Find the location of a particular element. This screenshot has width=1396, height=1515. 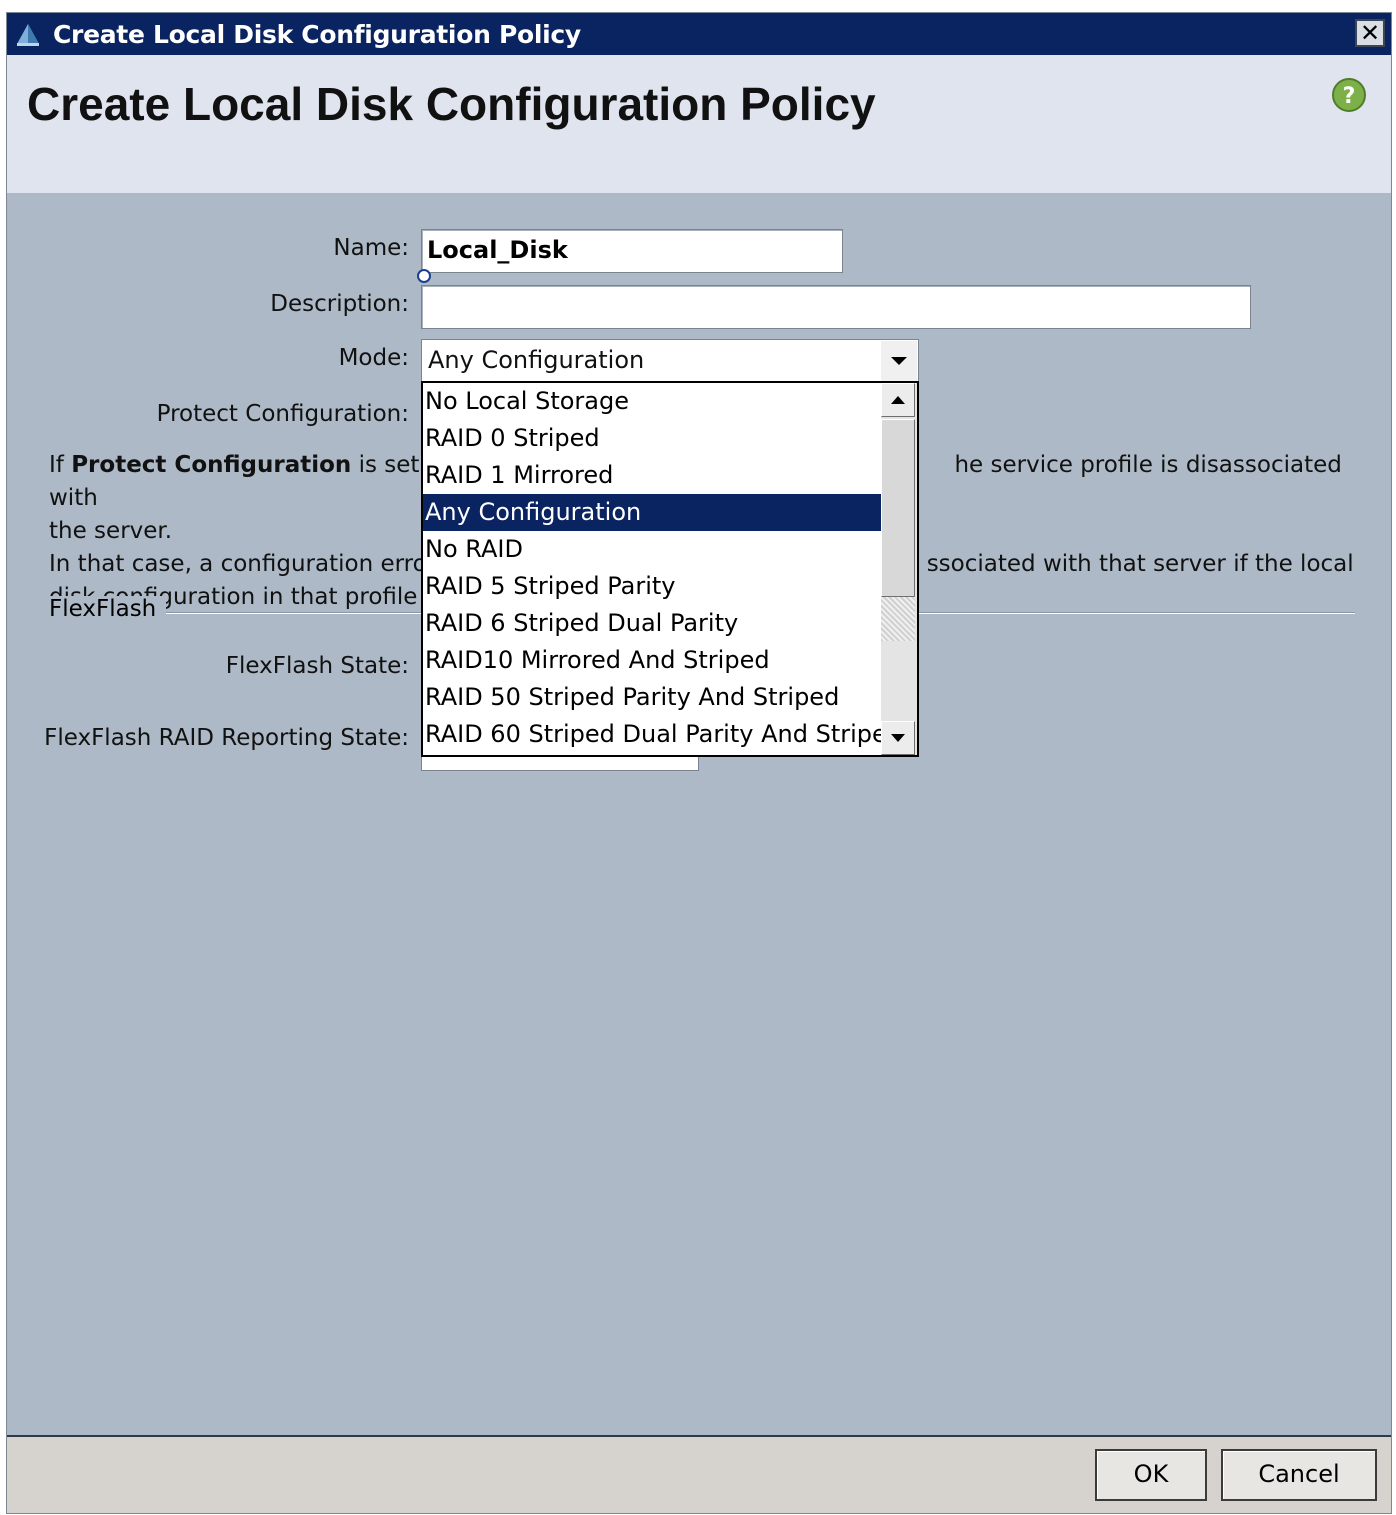

name-input: Local_Disk is located at coordinates (632, 251).